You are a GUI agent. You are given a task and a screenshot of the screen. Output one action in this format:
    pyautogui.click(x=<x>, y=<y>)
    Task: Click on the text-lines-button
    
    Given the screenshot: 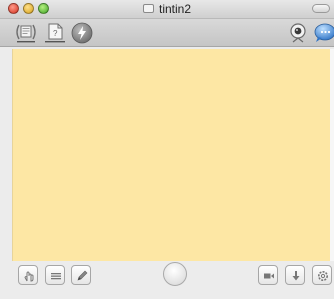 What is the action you would take?
    pyautogui.click(x=55, y=275)
    